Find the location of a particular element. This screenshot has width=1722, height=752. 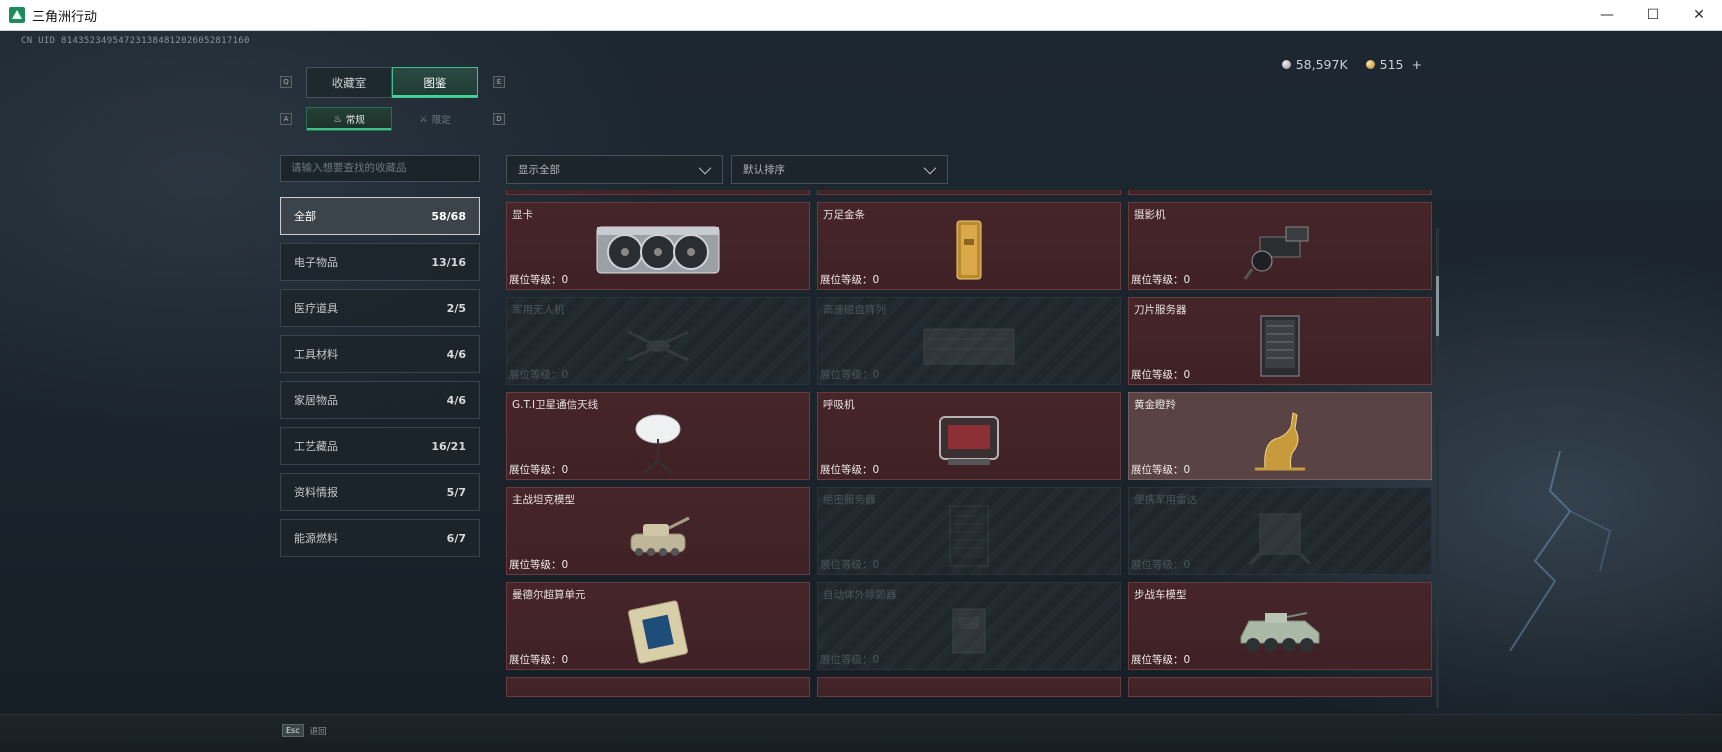

sub-tabs: ♨ 常规 ⚔ 限定 is located at coordinates (392, 119).